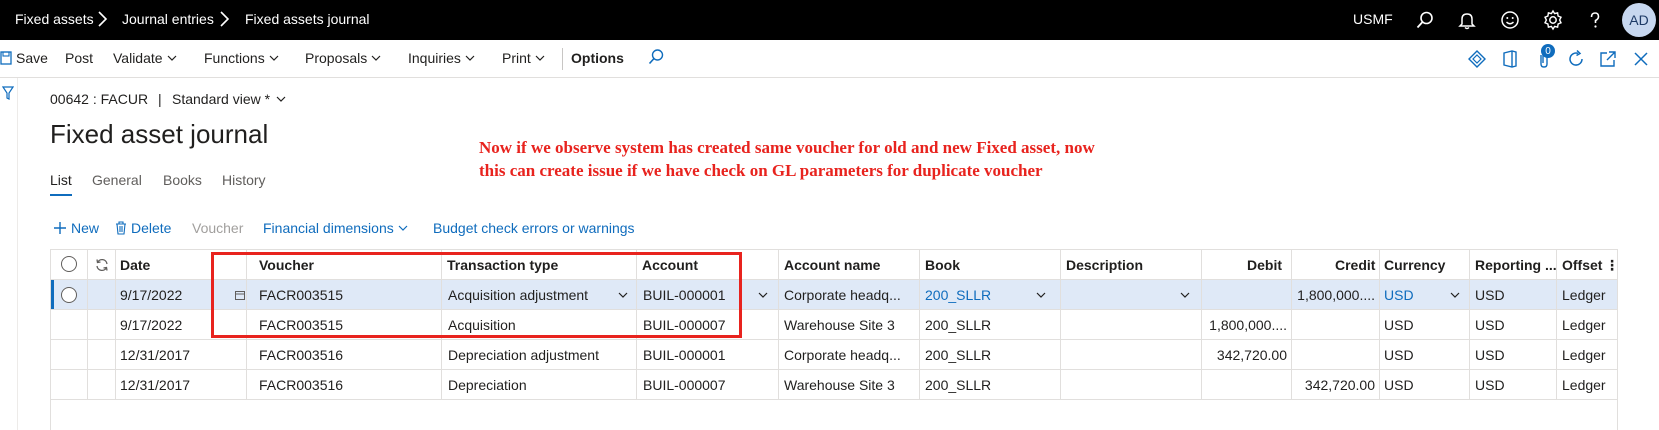 This screenshot has height=430, width=1659. Describe the element at coordinates (1355, 265) in the screenshot. I see `column-header-credit: Credit` at that location.